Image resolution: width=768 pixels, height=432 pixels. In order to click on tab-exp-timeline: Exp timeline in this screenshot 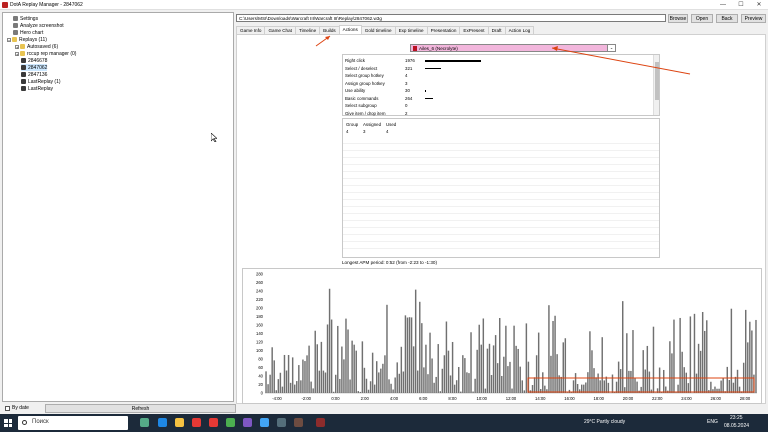, I will do `click(411, 30)`.